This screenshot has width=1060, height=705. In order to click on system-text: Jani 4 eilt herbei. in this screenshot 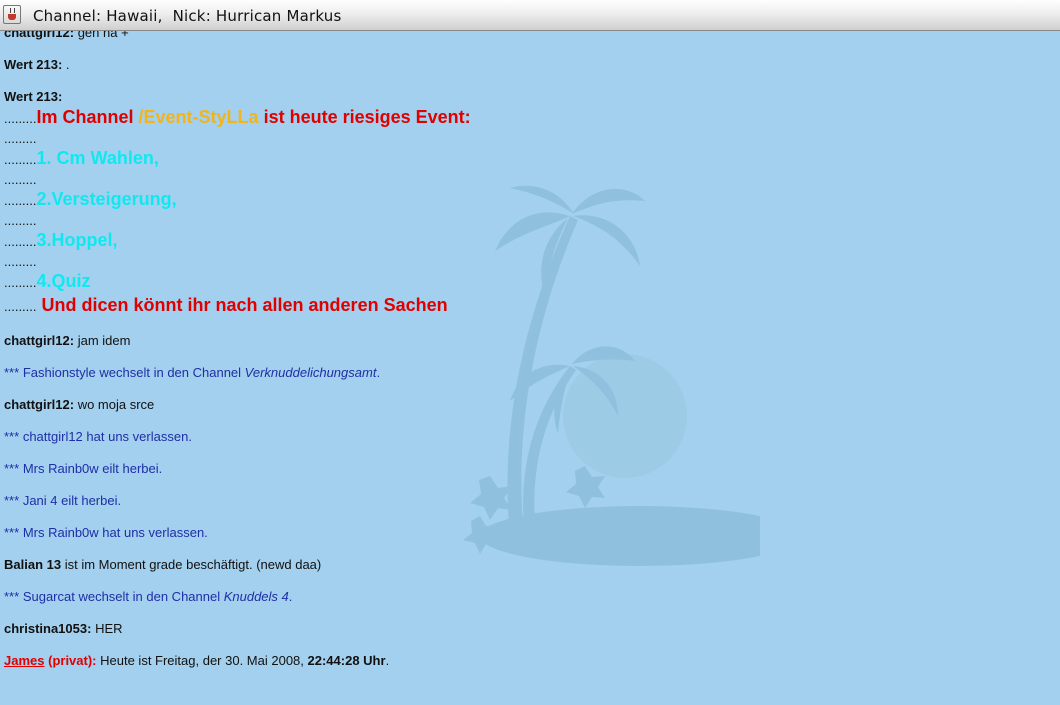, I will do `click(72, 500)`.